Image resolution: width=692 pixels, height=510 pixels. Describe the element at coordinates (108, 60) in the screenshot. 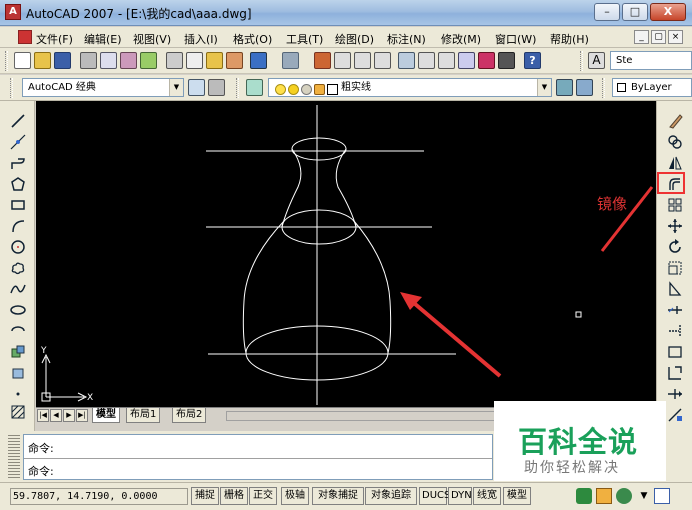

I see `preview-icon` at that location.